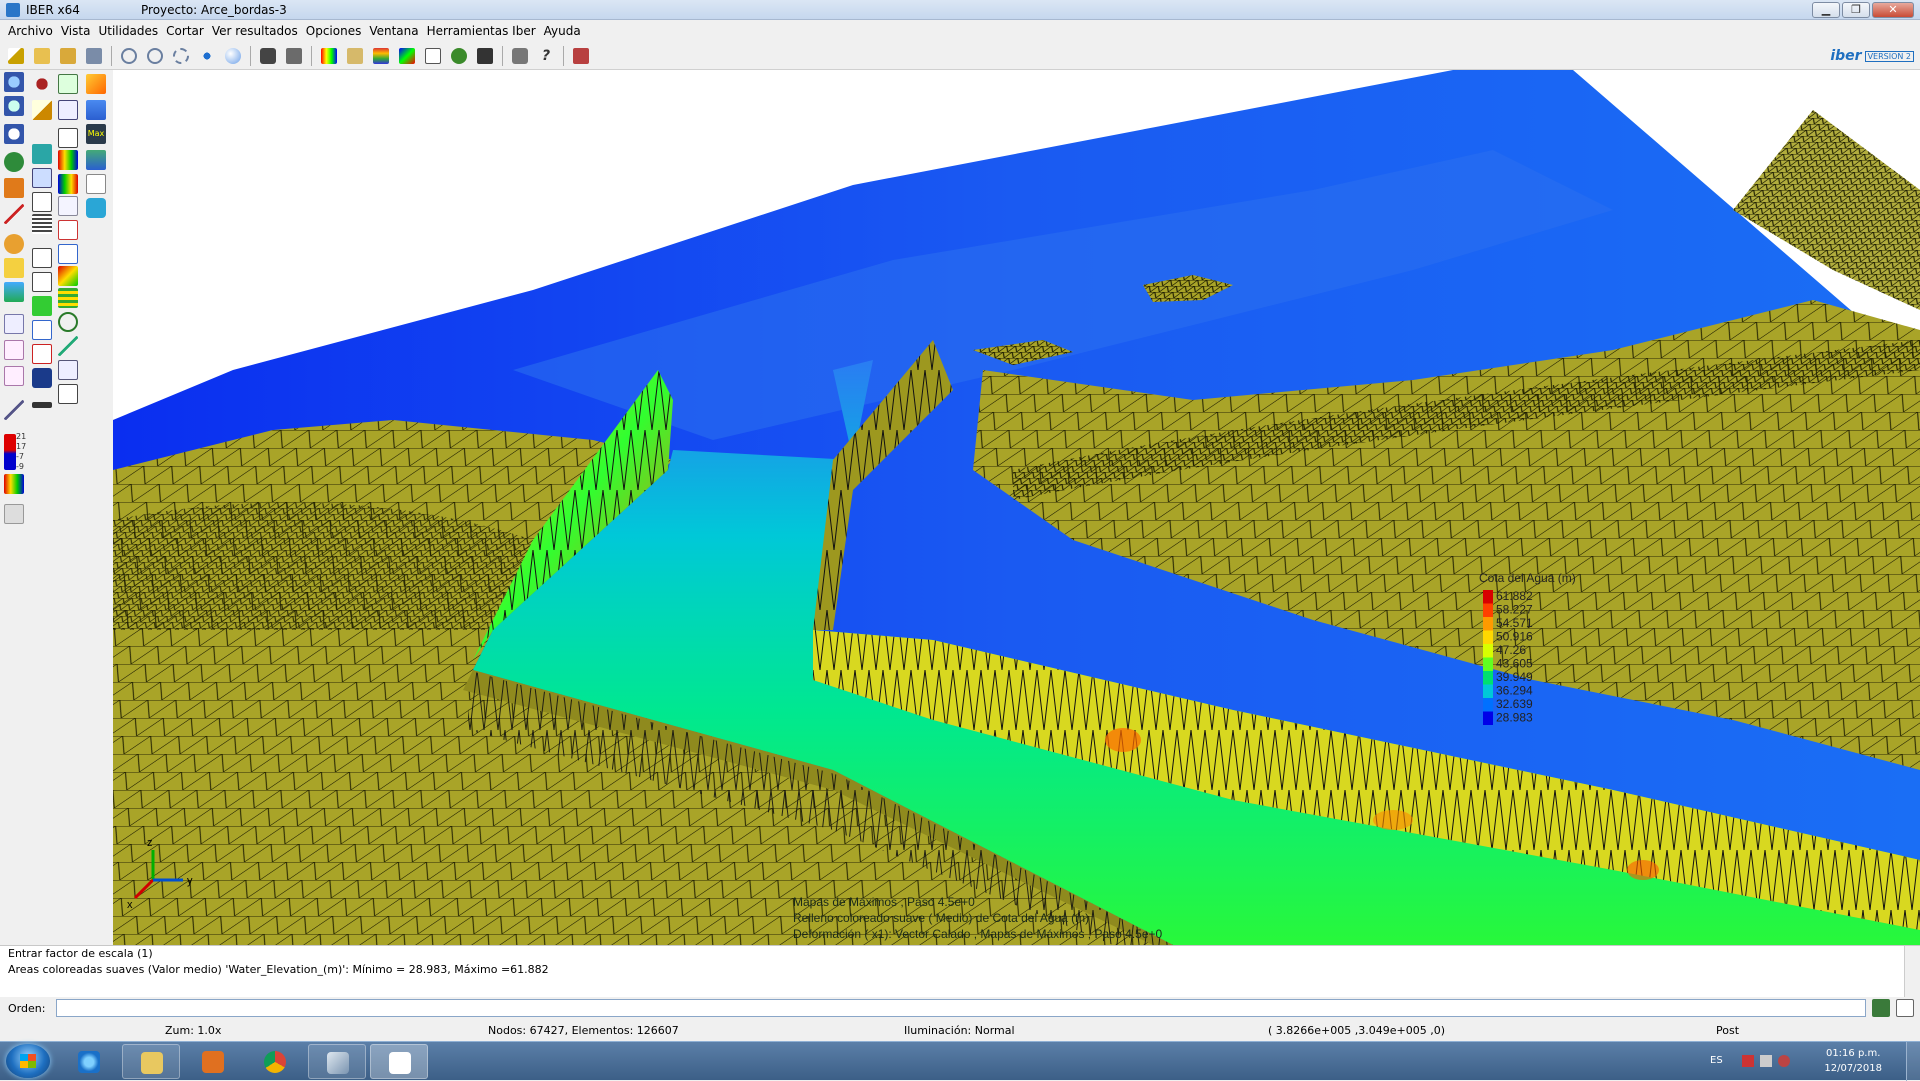 The height and width of the screenshot is (1081, 1920). Describe the element at coordinates (42, 330) in the screenshot. I see `arrows-icon` at that location.